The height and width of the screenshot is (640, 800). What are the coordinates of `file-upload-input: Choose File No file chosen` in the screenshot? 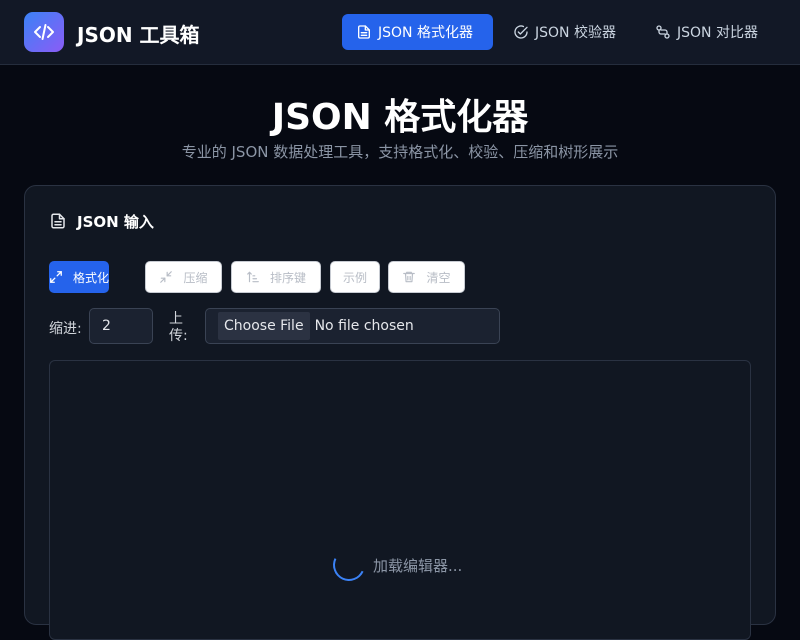 It's located at (352, 326).